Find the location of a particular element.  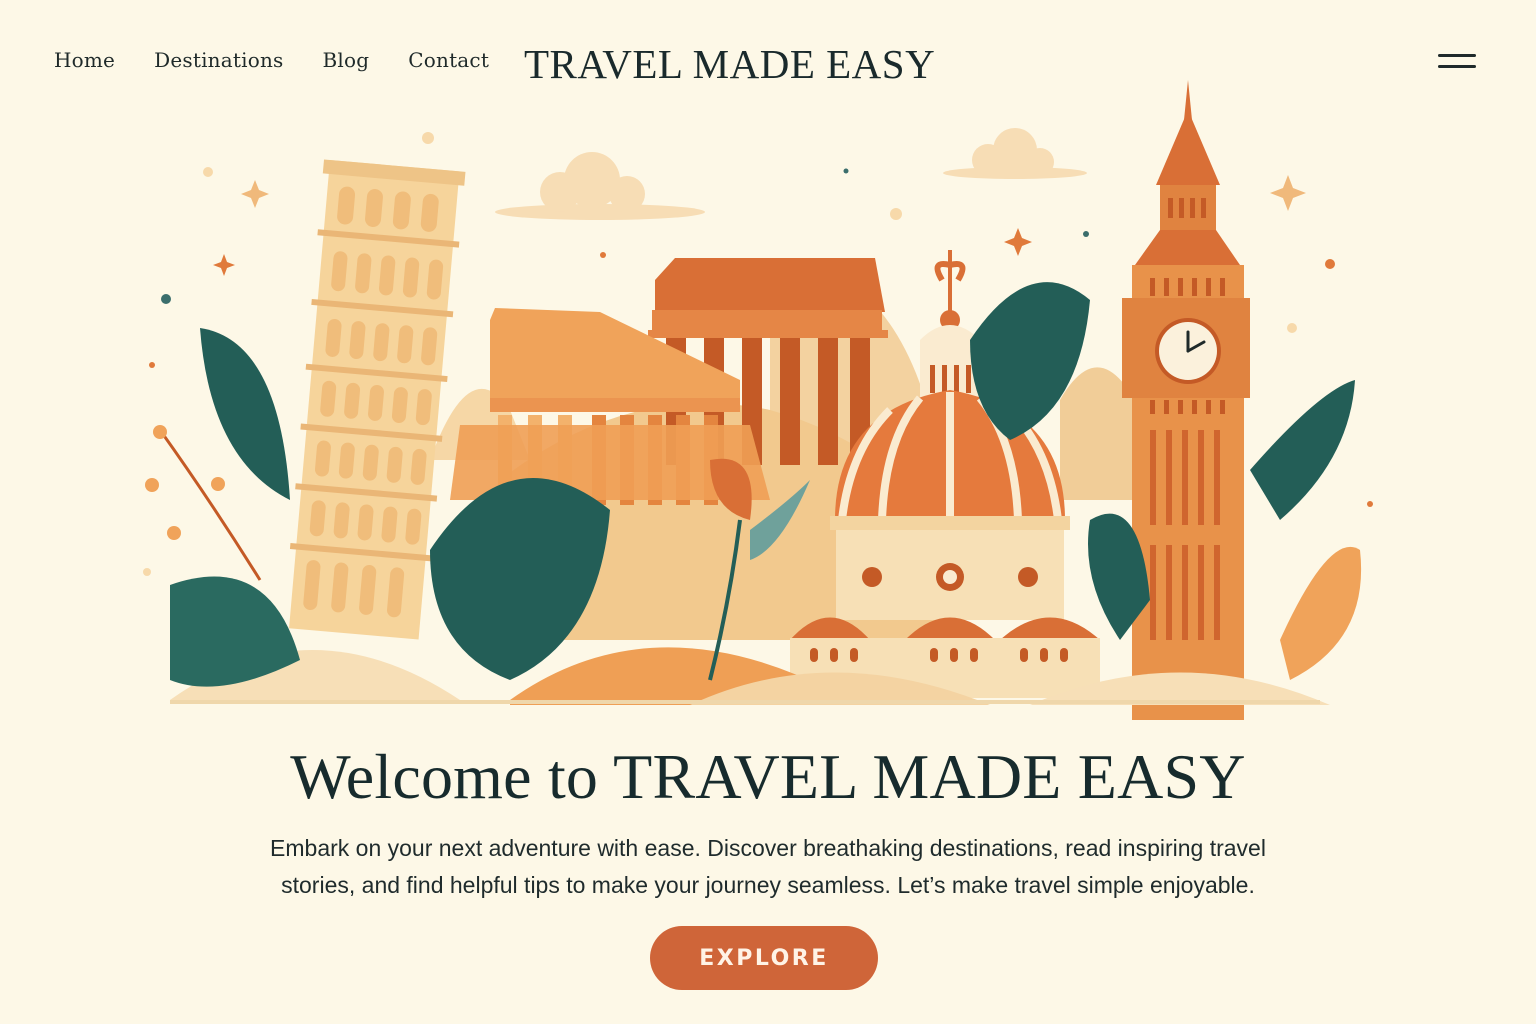

nav-contact: Contact is located at coordinates (448, 60).